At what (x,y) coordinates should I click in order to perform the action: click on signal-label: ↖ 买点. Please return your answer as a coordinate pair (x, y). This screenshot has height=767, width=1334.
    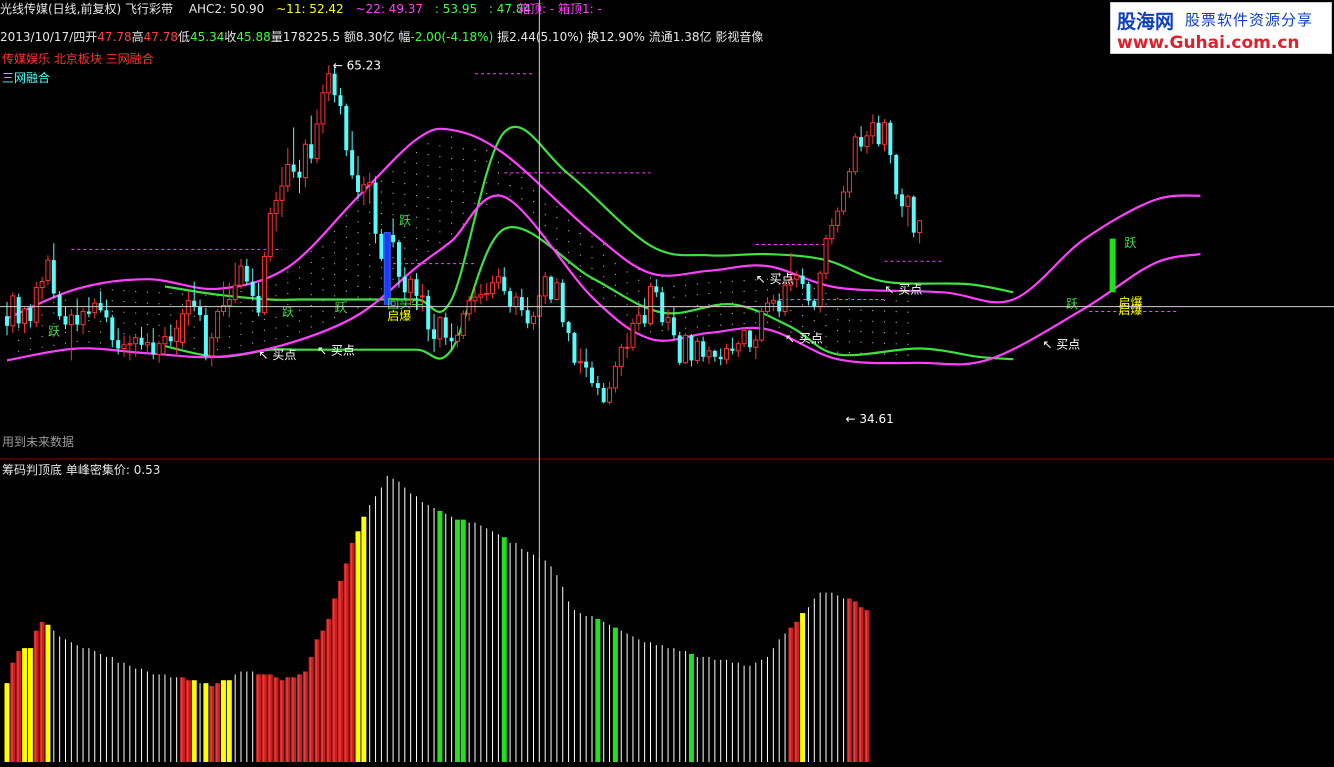
    Looking at the image, I should click on (278, 355).